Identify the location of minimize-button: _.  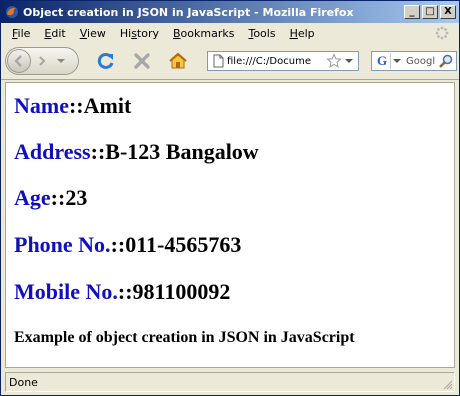
(412, 12).